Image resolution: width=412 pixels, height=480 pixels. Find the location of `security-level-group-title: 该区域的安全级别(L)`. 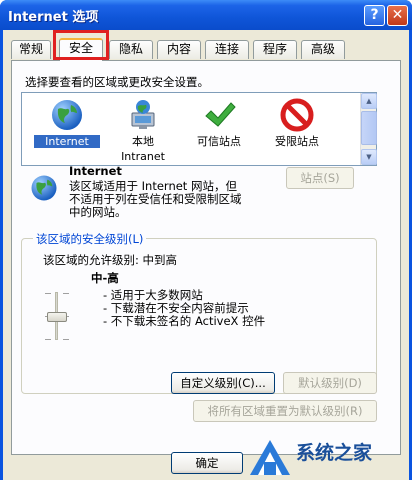

security-level-group-title: 该区域的安全级别(L) is located at coordinates (90, 239).